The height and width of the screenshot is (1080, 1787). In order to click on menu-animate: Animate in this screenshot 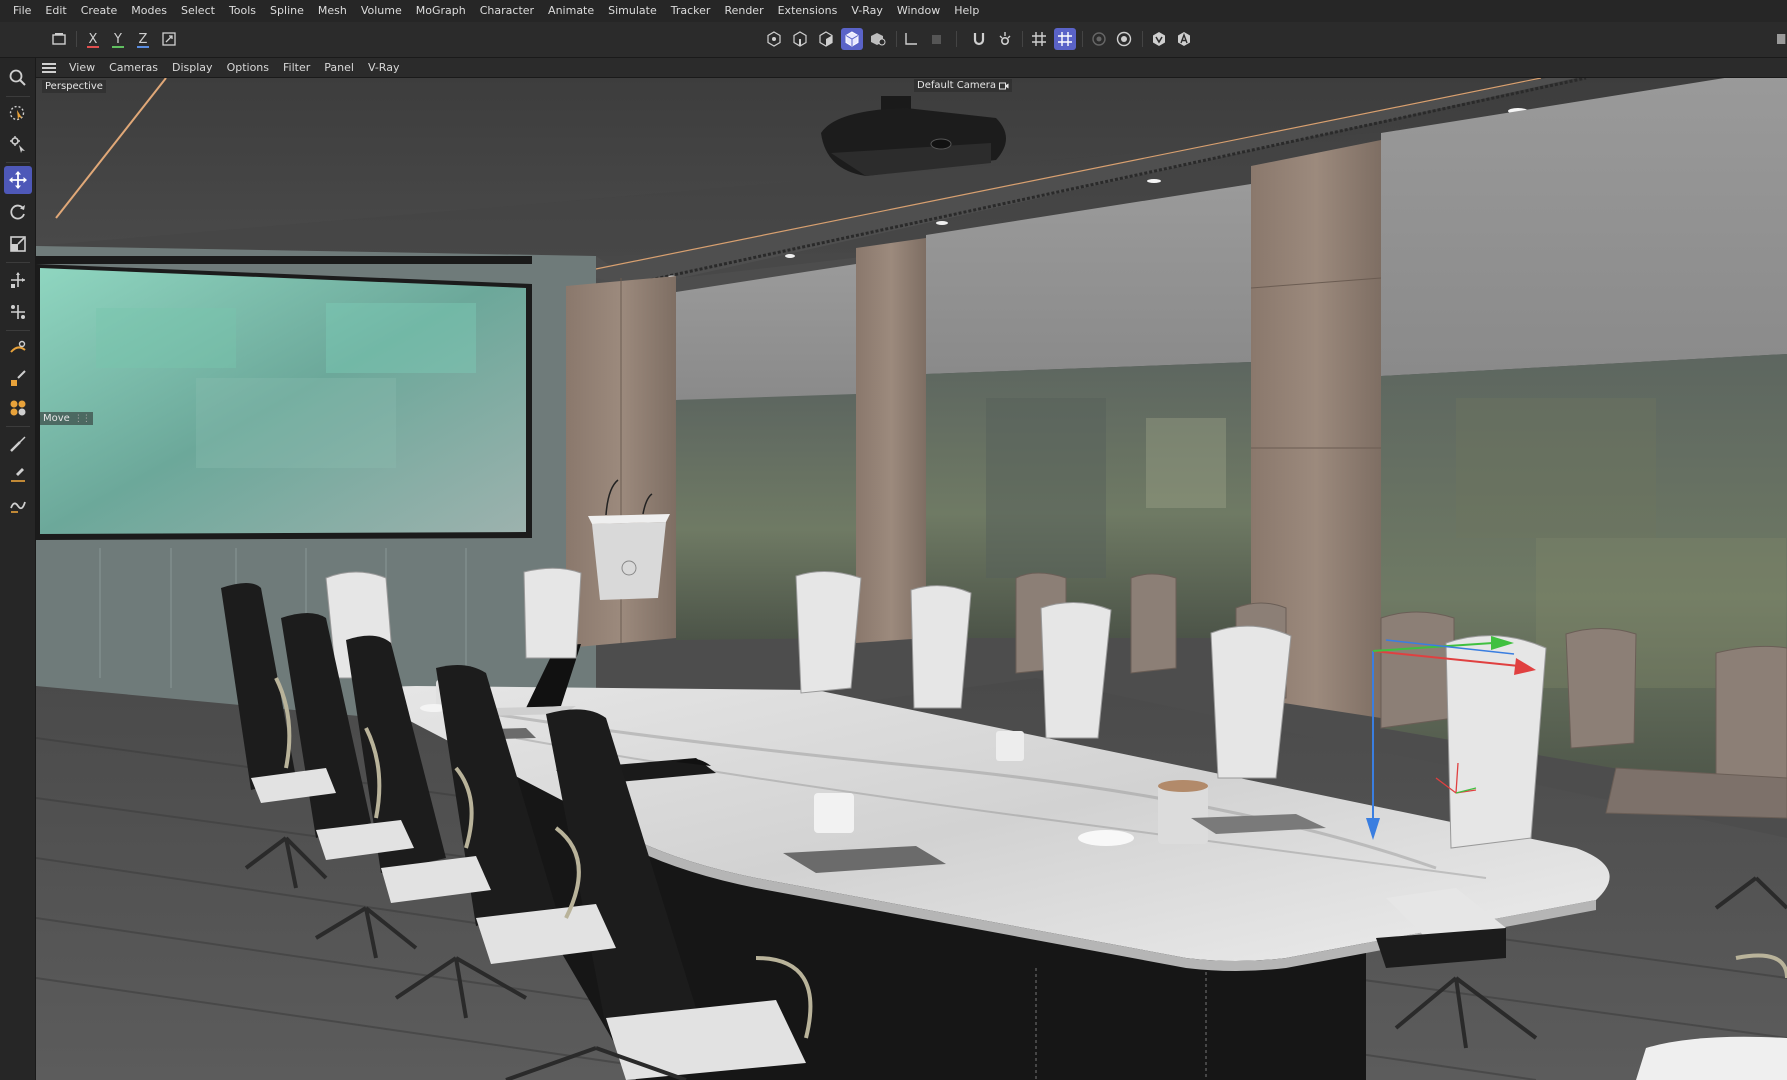, I will do `click(571, 11)`.